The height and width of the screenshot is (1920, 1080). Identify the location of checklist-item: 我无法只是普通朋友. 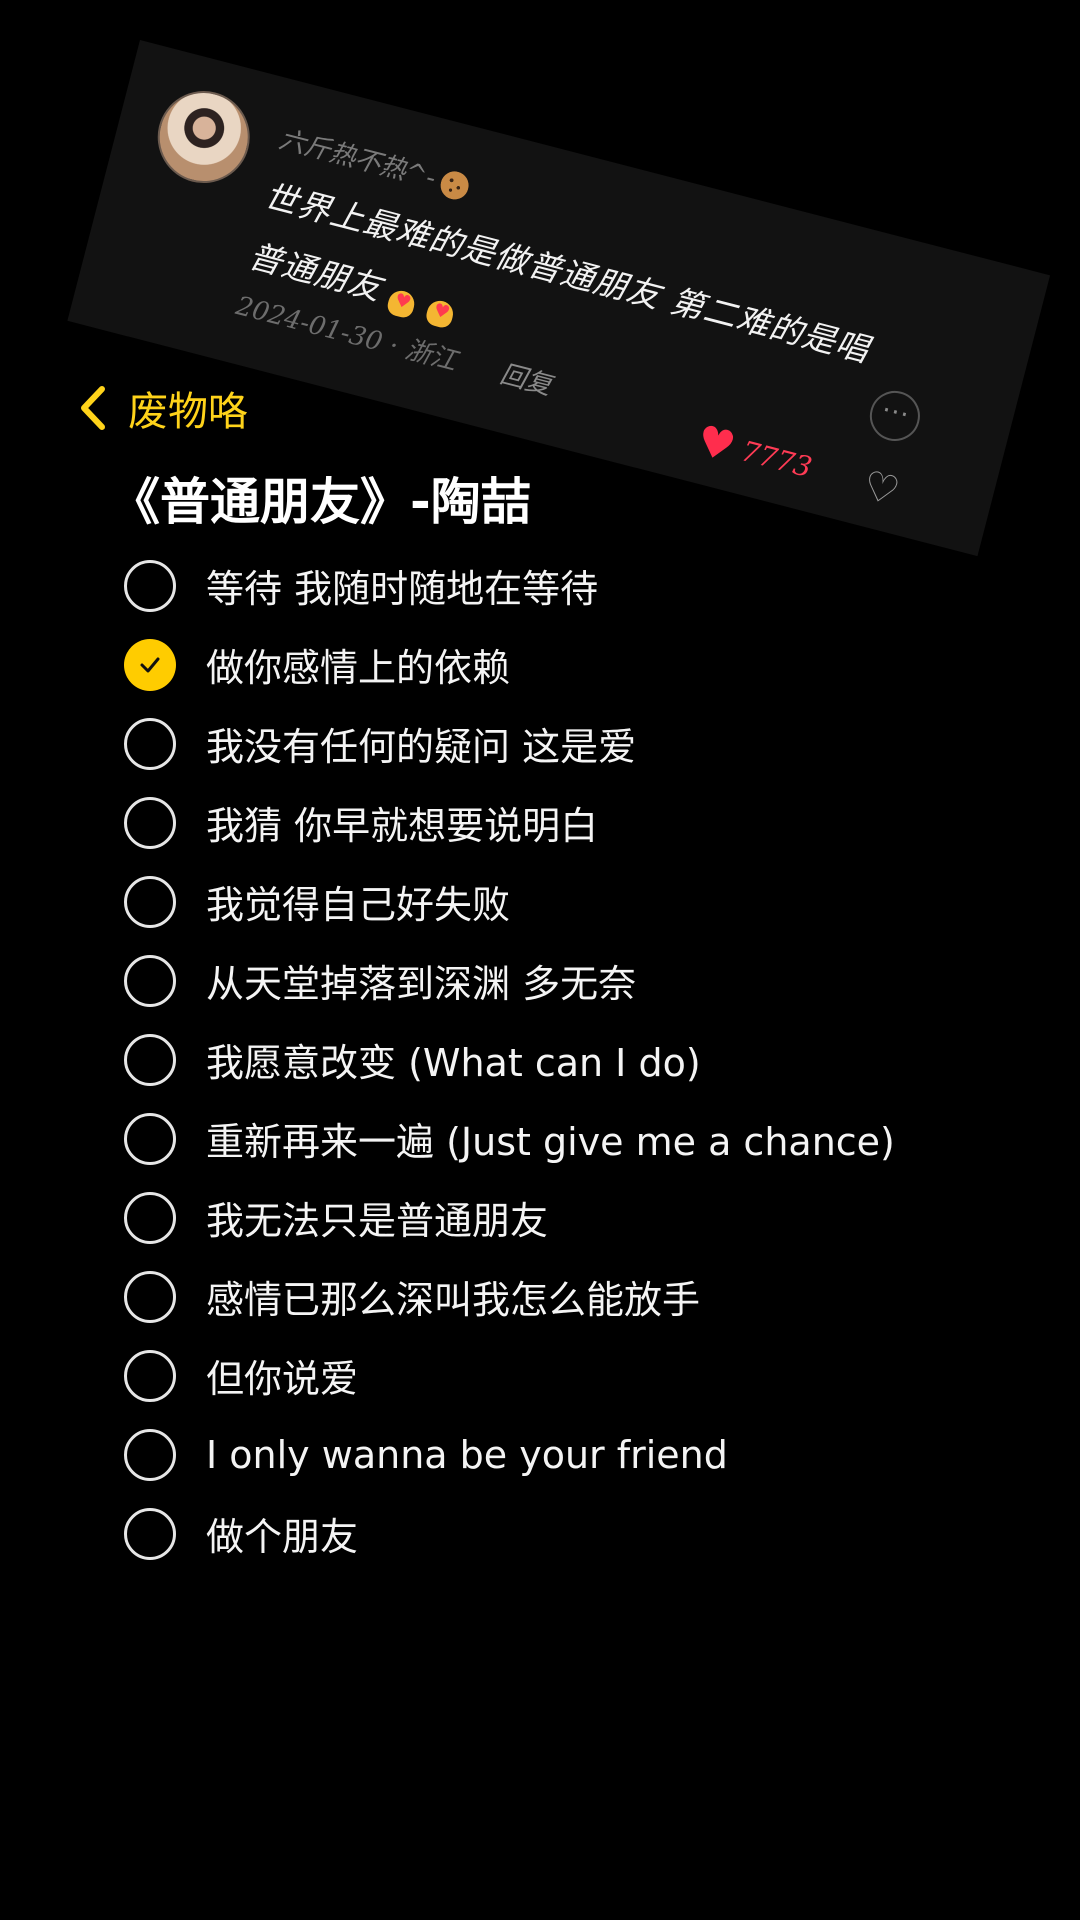
(584, 1217).